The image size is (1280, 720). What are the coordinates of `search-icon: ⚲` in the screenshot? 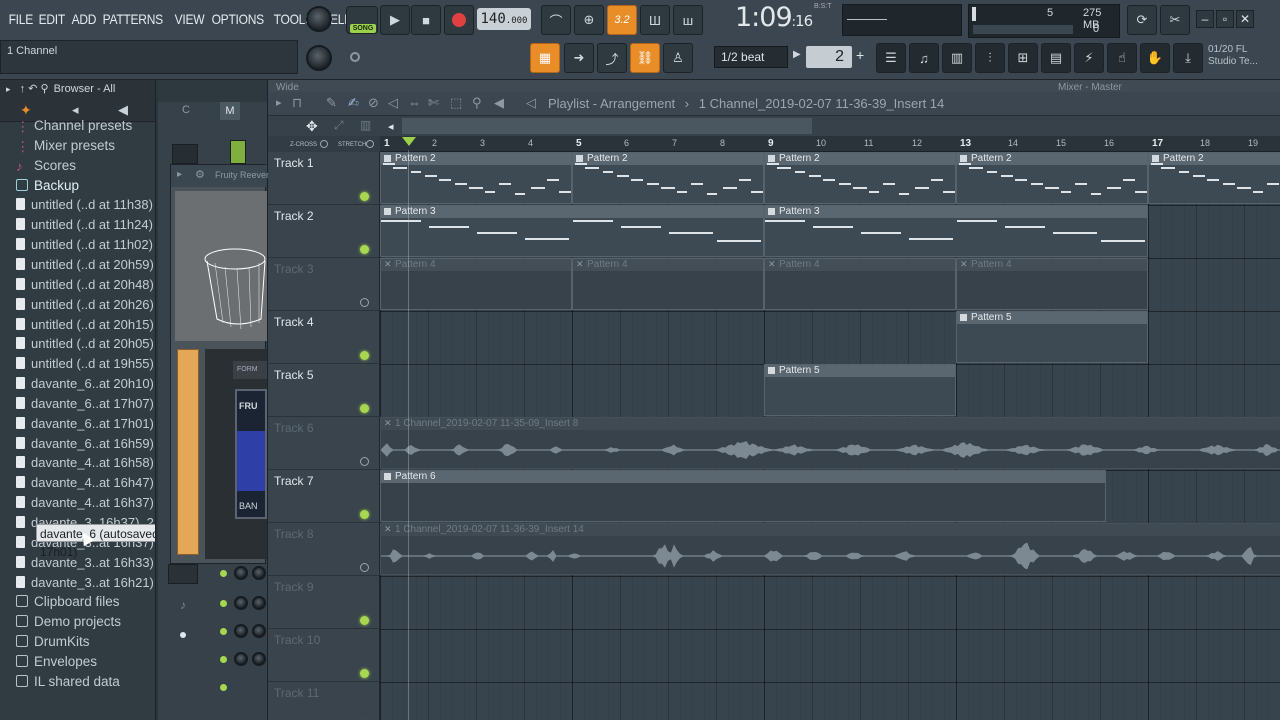 It's located at (44, 89).